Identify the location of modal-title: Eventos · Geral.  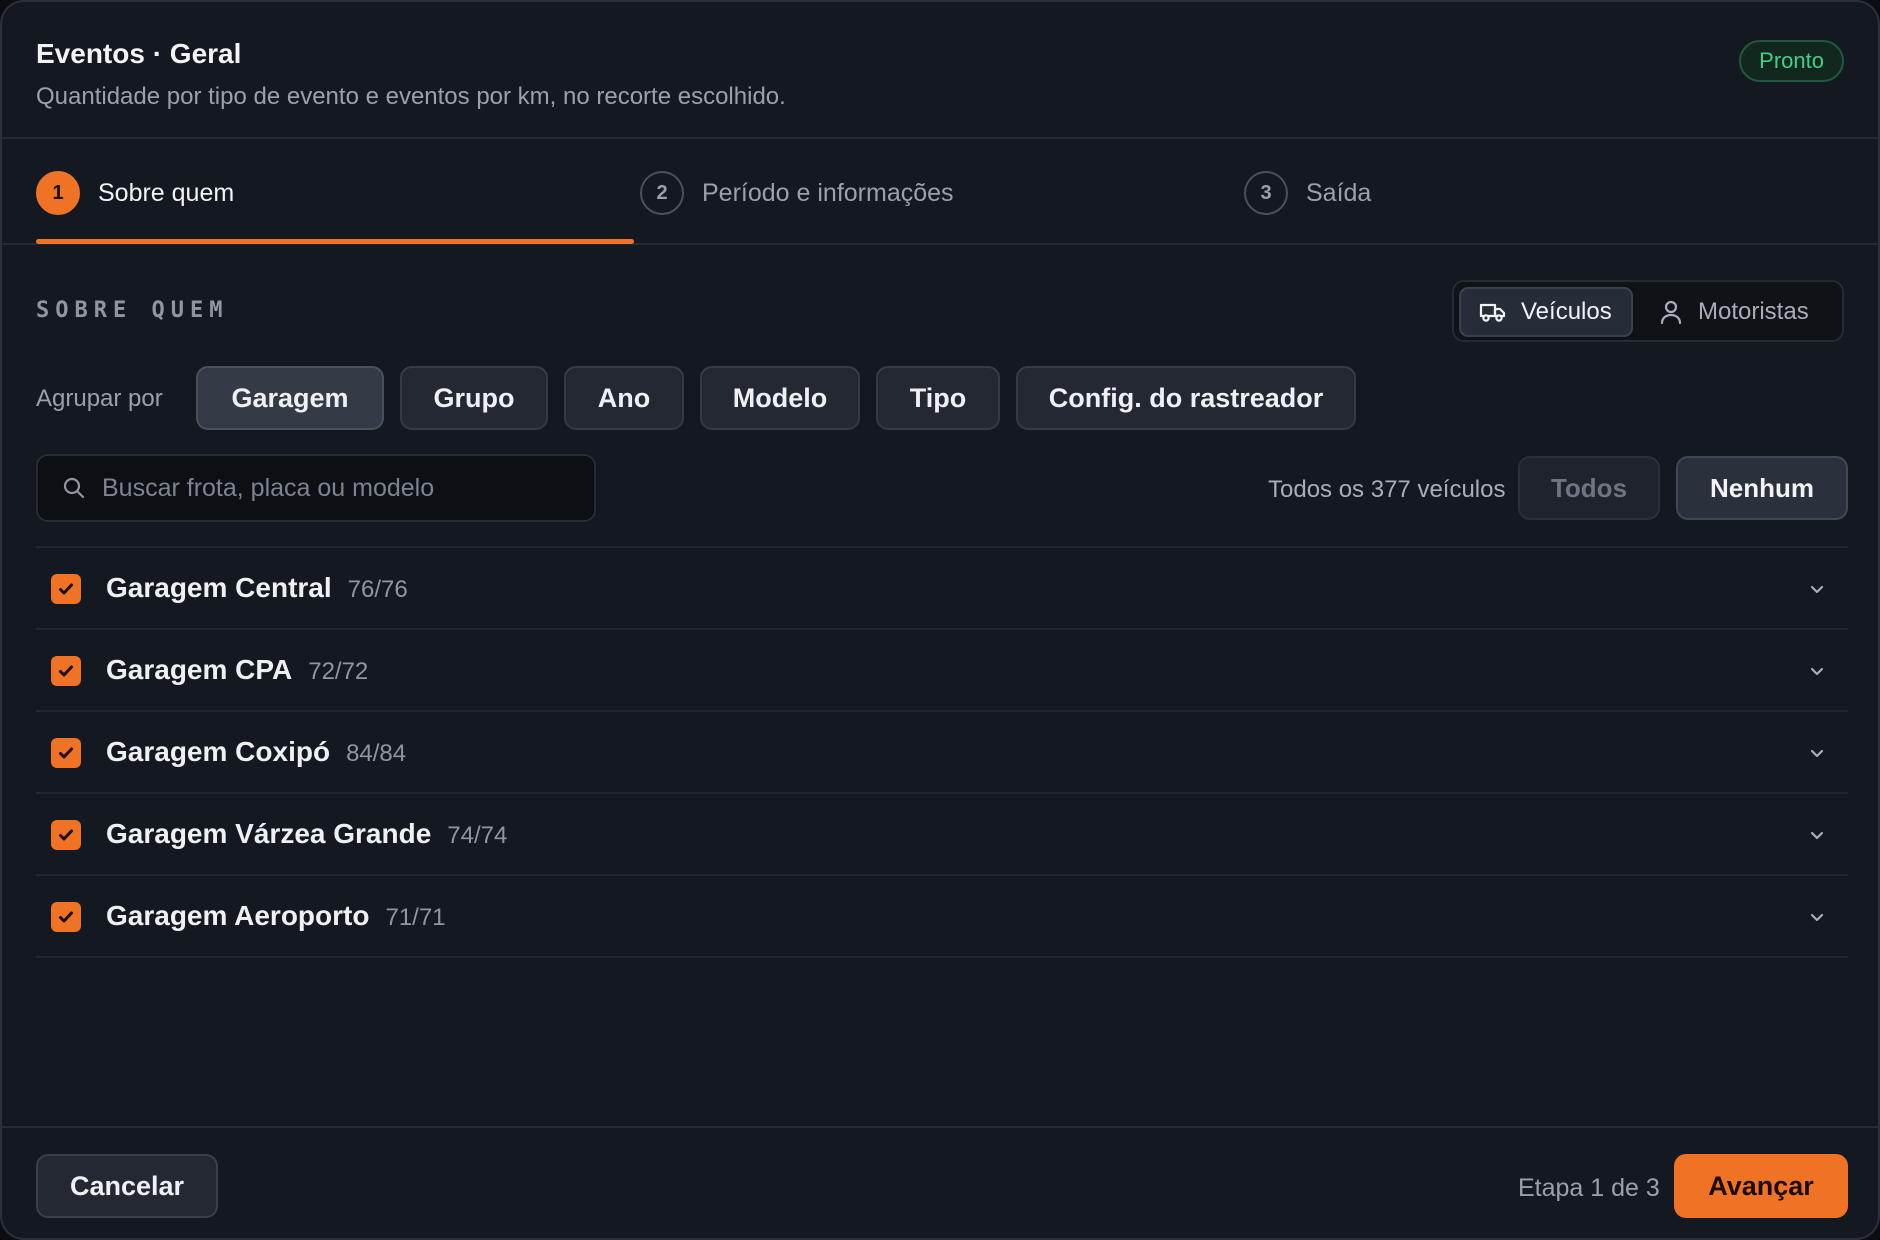
(139, 53).